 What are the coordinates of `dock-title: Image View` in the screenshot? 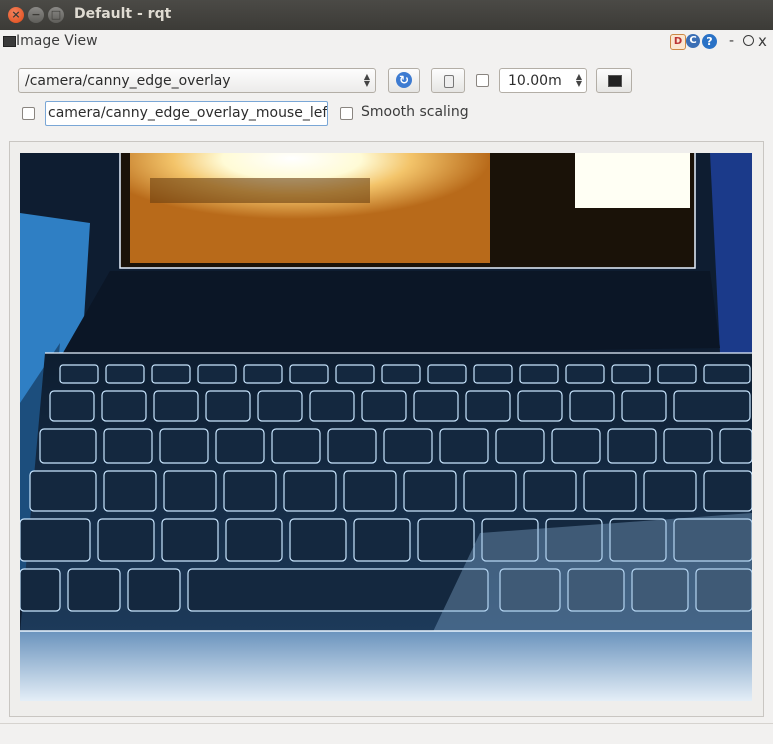 It's located at (57, 41).